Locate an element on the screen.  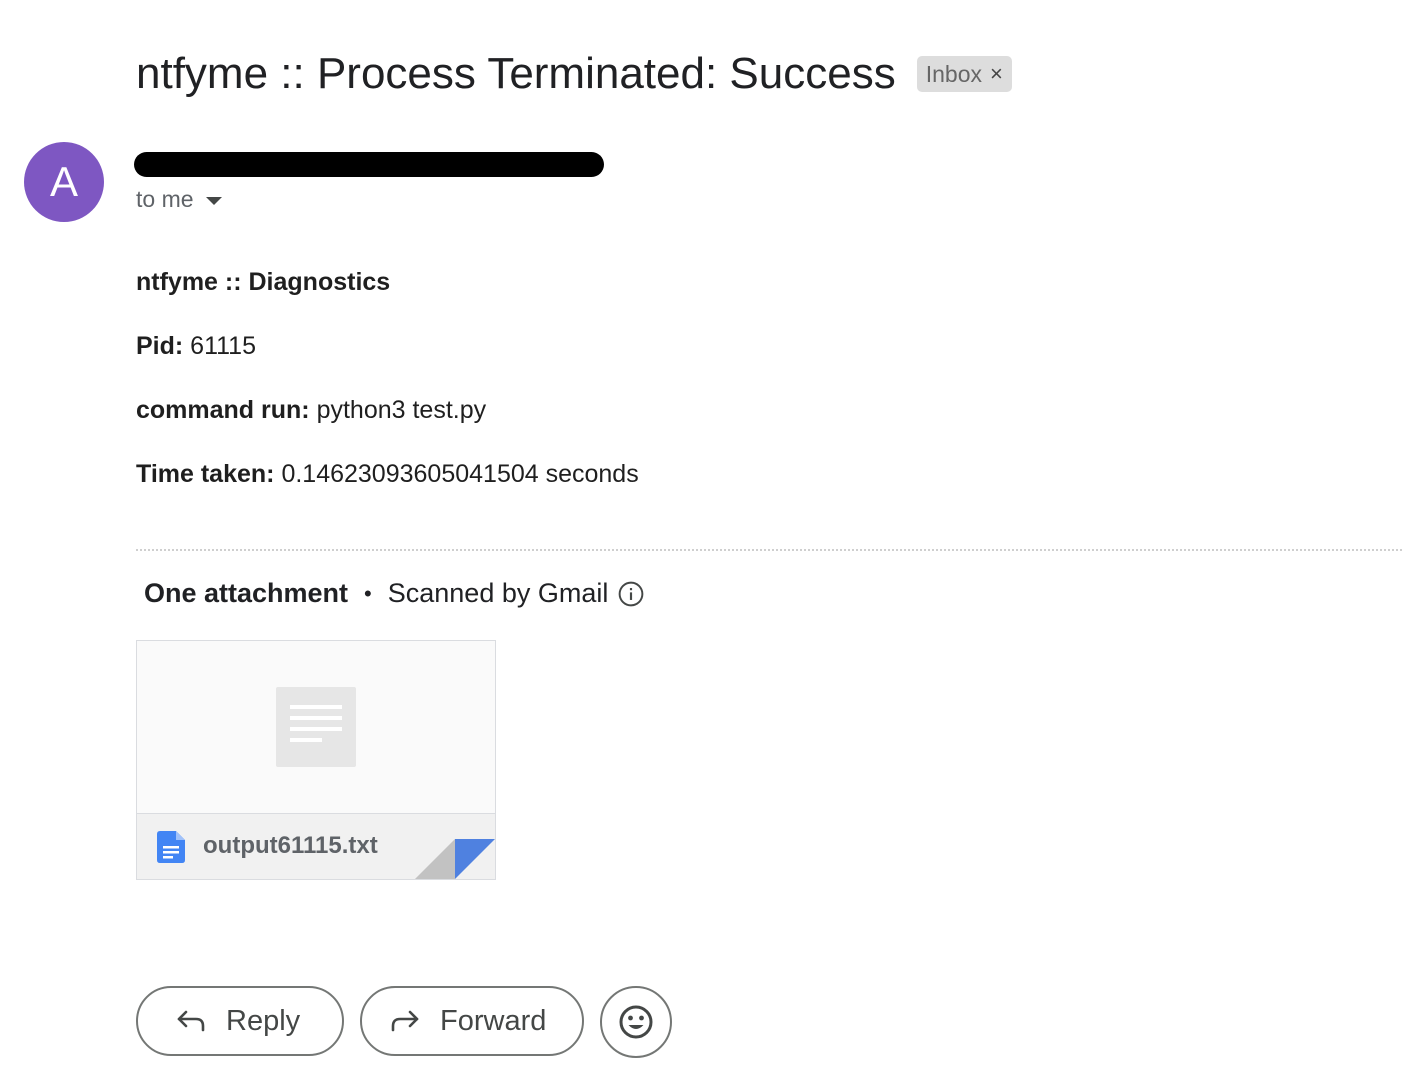
pid-label: Pid: is located at coordinates (160, 346).